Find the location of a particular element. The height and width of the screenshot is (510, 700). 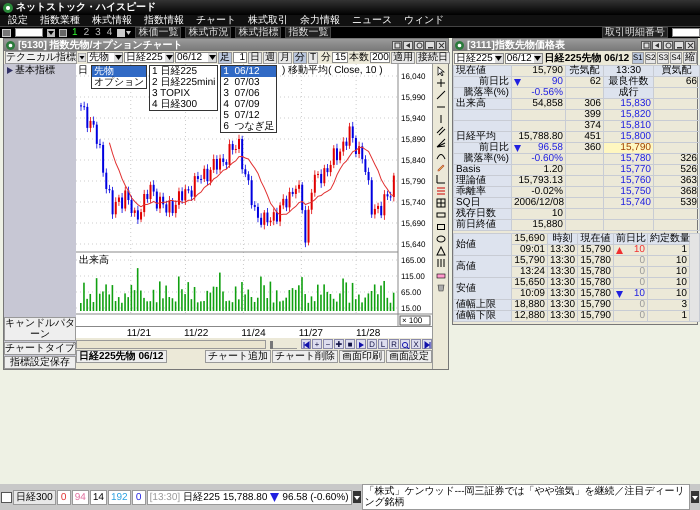

interval-label: 分 is located at coordinates (326, 57).